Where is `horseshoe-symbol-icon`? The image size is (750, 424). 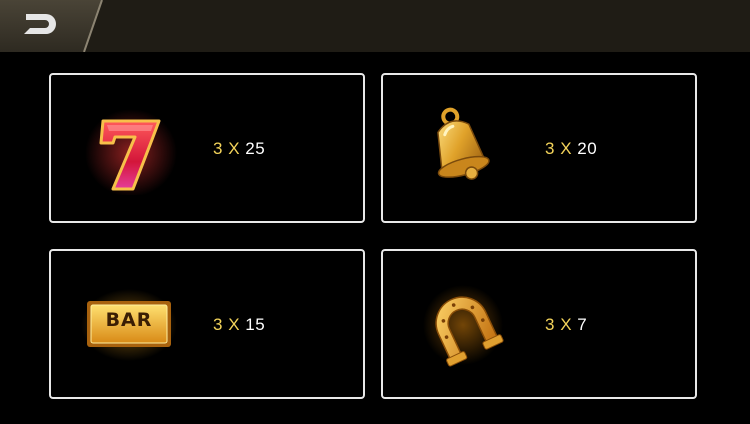 horseshoe-symbol-icon is located at coordinates (461, 325).